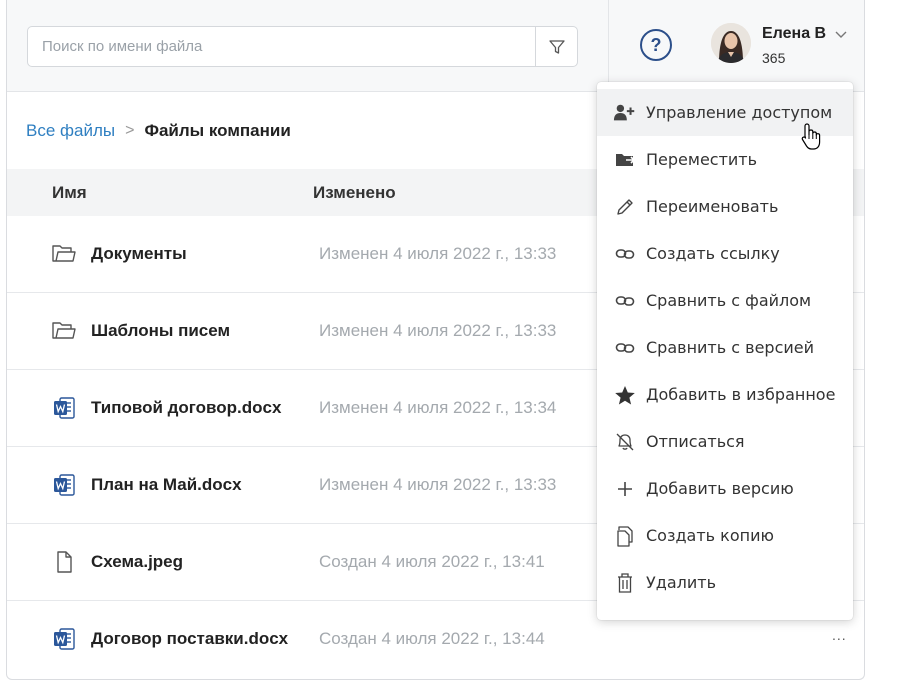 The height and width of the screenshot is (684, 904). What do you see at coordinates (841, 34) in the screenshot?
I see `chevron-down-icon` at bounding box center [841, 34].